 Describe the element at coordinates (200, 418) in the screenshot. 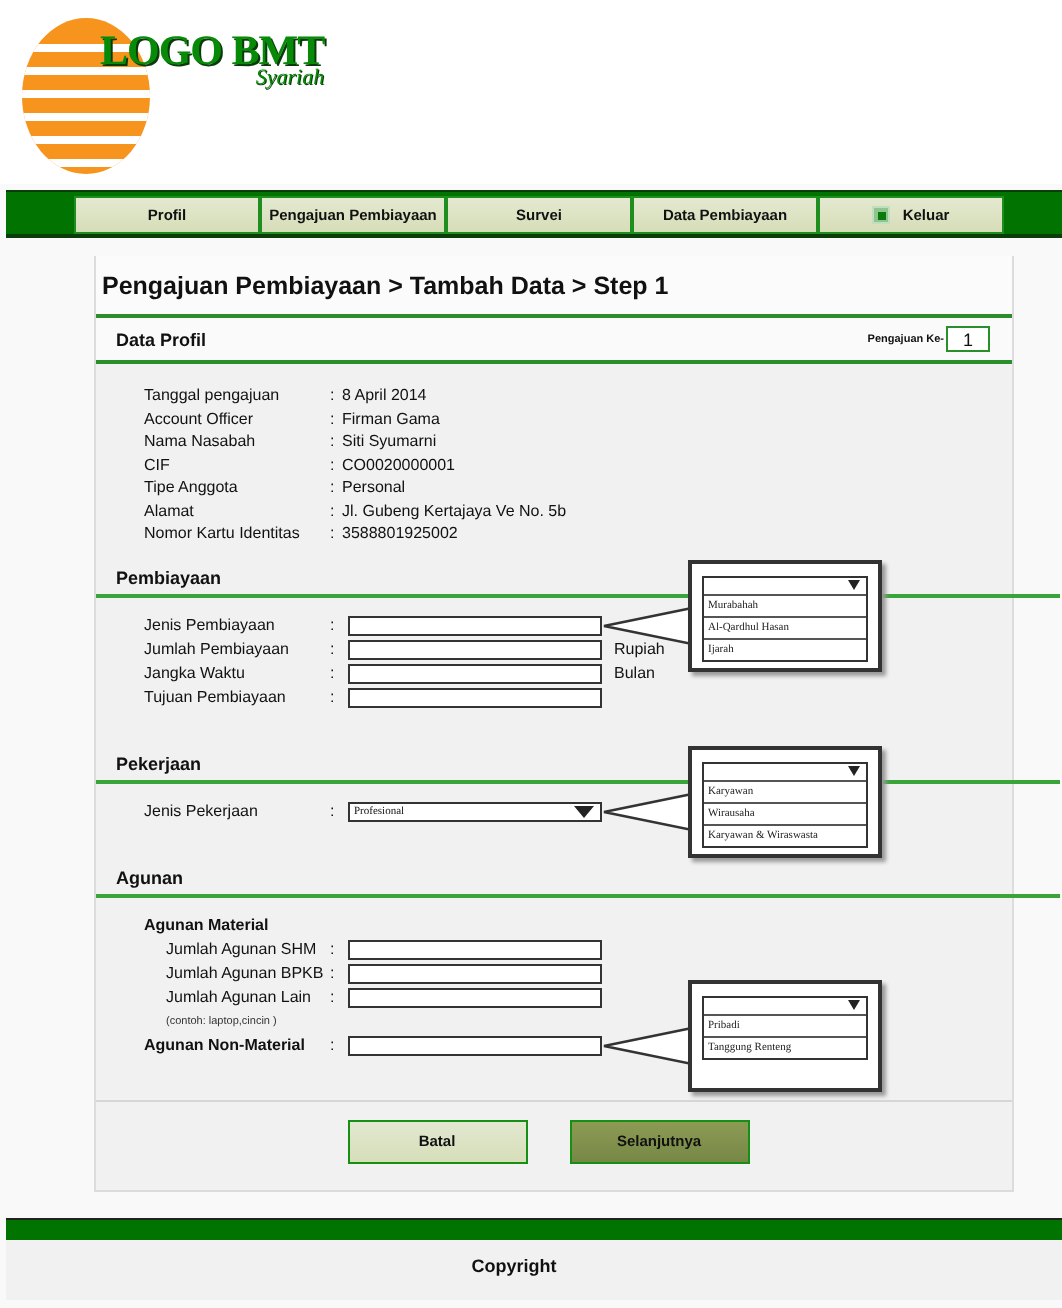

I see `field-label: Account Officer` at that location.